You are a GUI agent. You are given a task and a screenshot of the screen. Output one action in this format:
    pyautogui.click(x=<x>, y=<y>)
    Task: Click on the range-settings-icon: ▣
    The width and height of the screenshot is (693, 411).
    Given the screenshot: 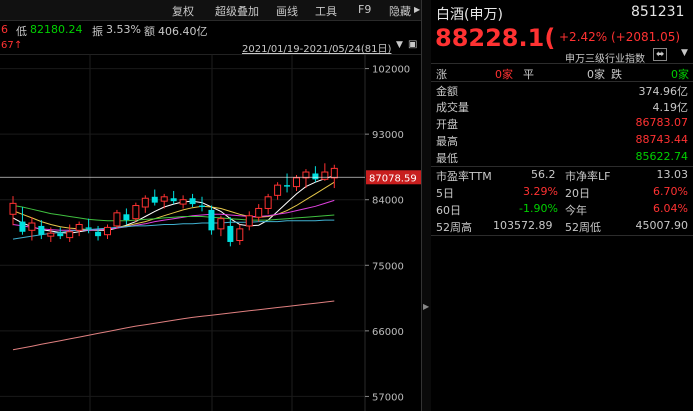 What is the action you would take?
    pyautogui.click(x=412, y=44)
    